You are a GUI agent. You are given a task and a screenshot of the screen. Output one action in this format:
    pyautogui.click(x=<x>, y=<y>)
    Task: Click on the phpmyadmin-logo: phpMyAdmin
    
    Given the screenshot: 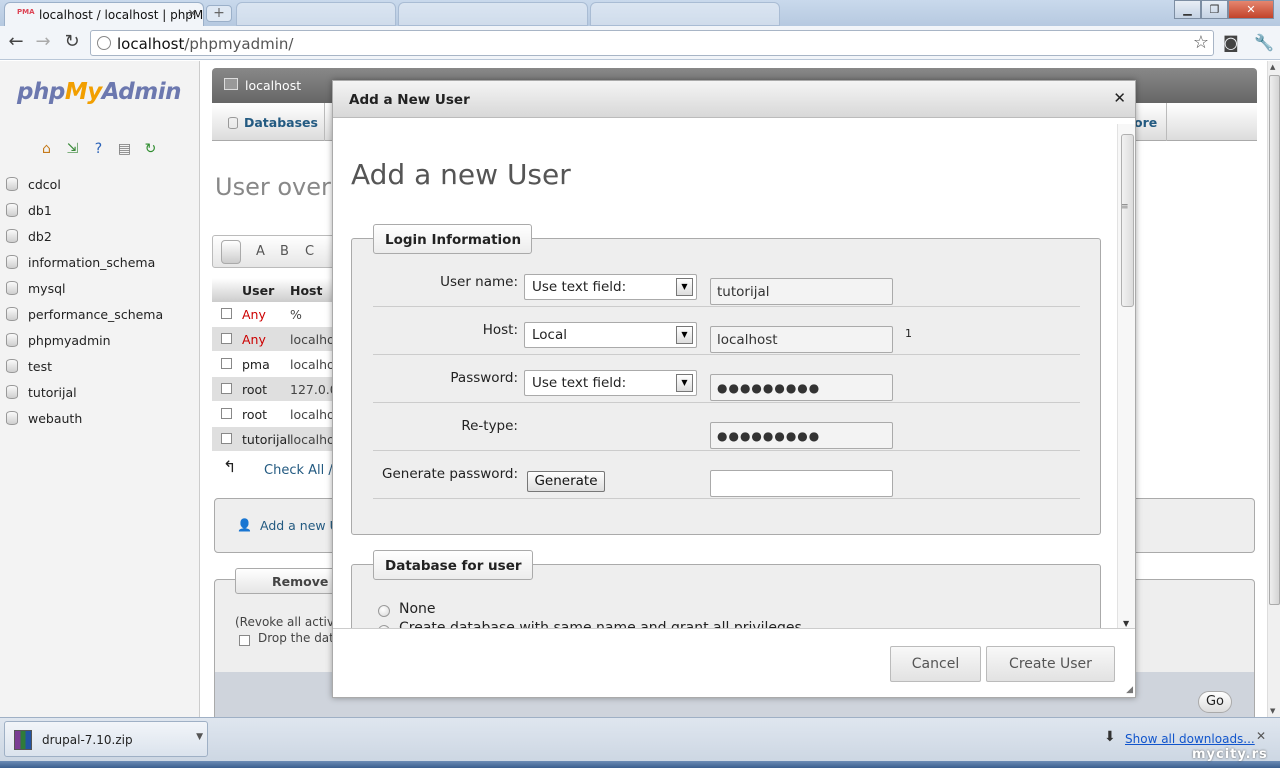 What is the action you would take?
    pyautogui.click(x=99, y=92)
    